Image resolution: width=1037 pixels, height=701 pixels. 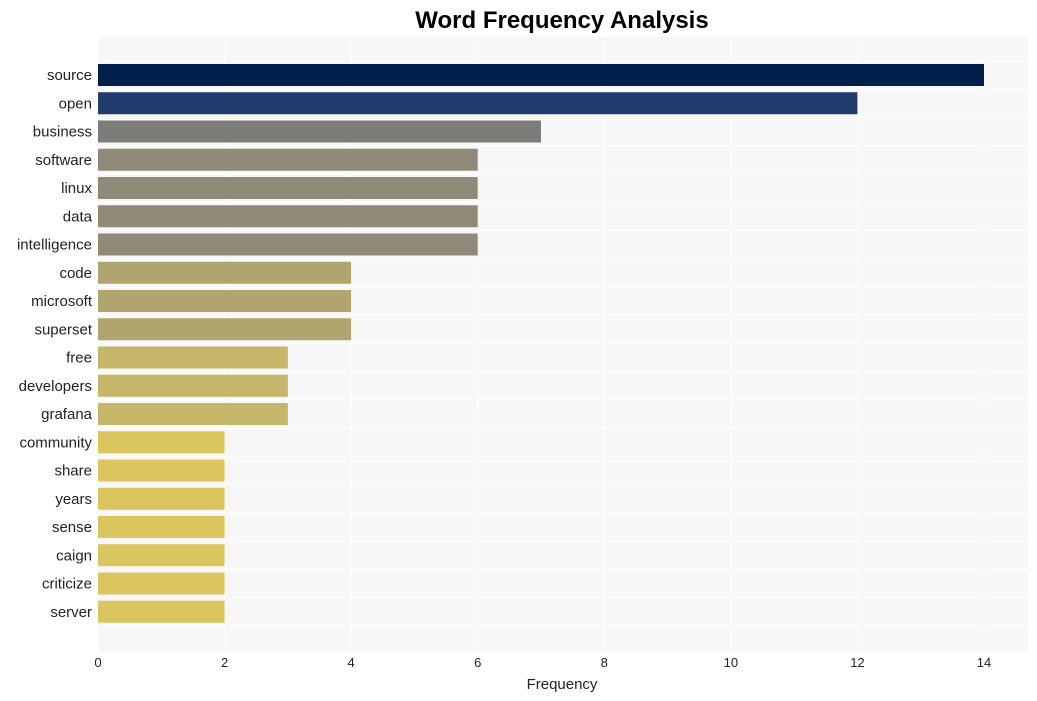 I want to click on bar-open, so click(x=478, y=103).